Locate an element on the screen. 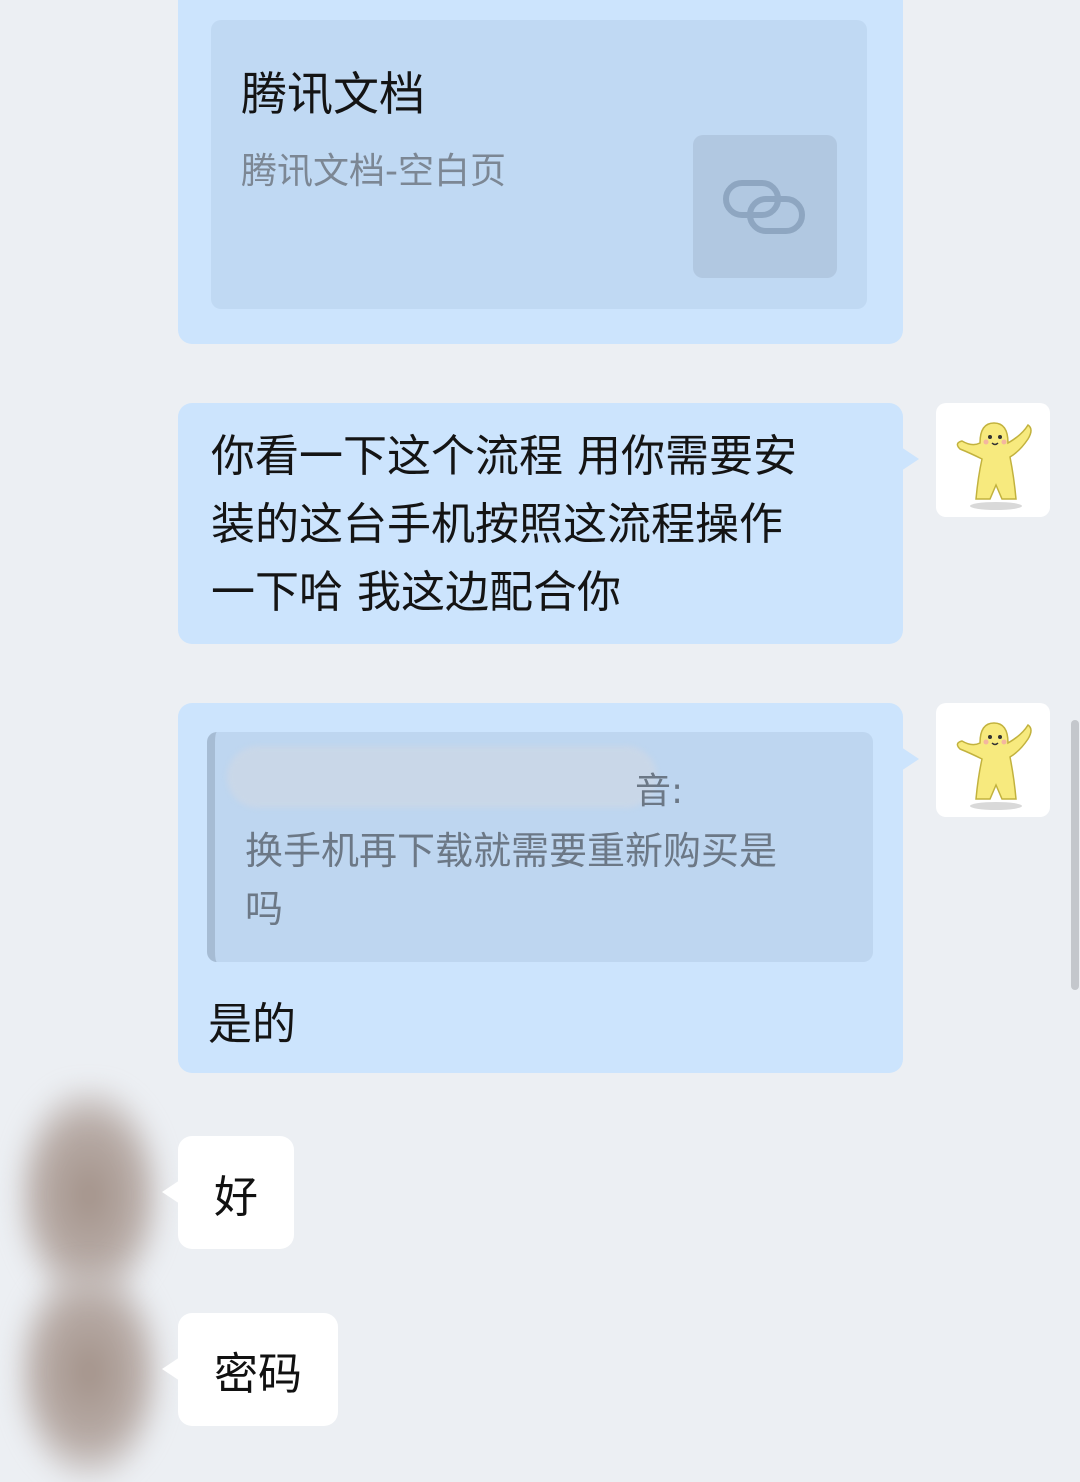 This screenshot has height=1482, width=1080. link-icon is located at coordinates (764, 206).